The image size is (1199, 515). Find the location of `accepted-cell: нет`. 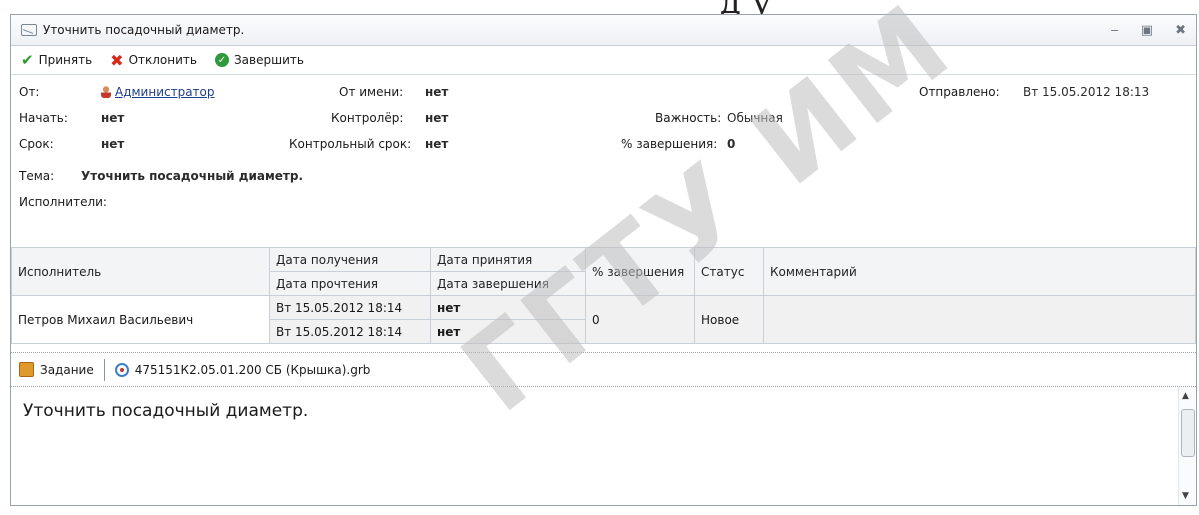

accepted-cell: нет is located at coordinates (508, 307).